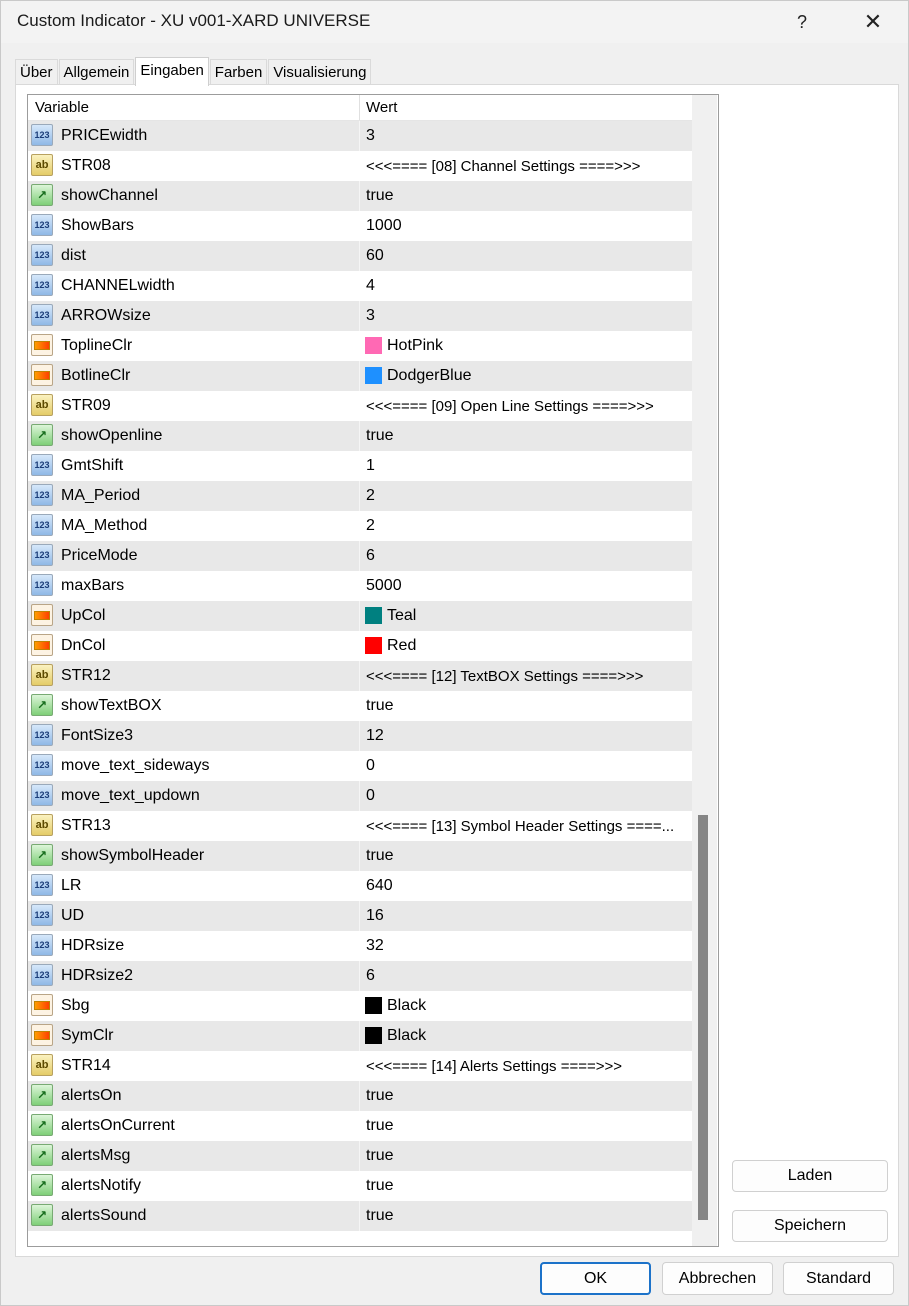 The height and width of the screenshot is (1306, 909). I want to click on table-row: 123 HDRsize2 6, so click(360, 976).